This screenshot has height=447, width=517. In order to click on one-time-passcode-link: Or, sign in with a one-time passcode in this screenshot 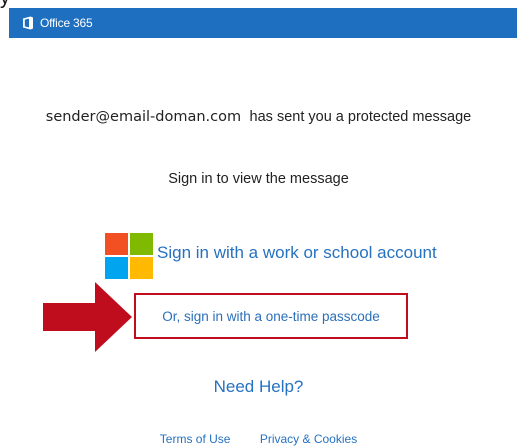, I will do `click(271, 316)`.